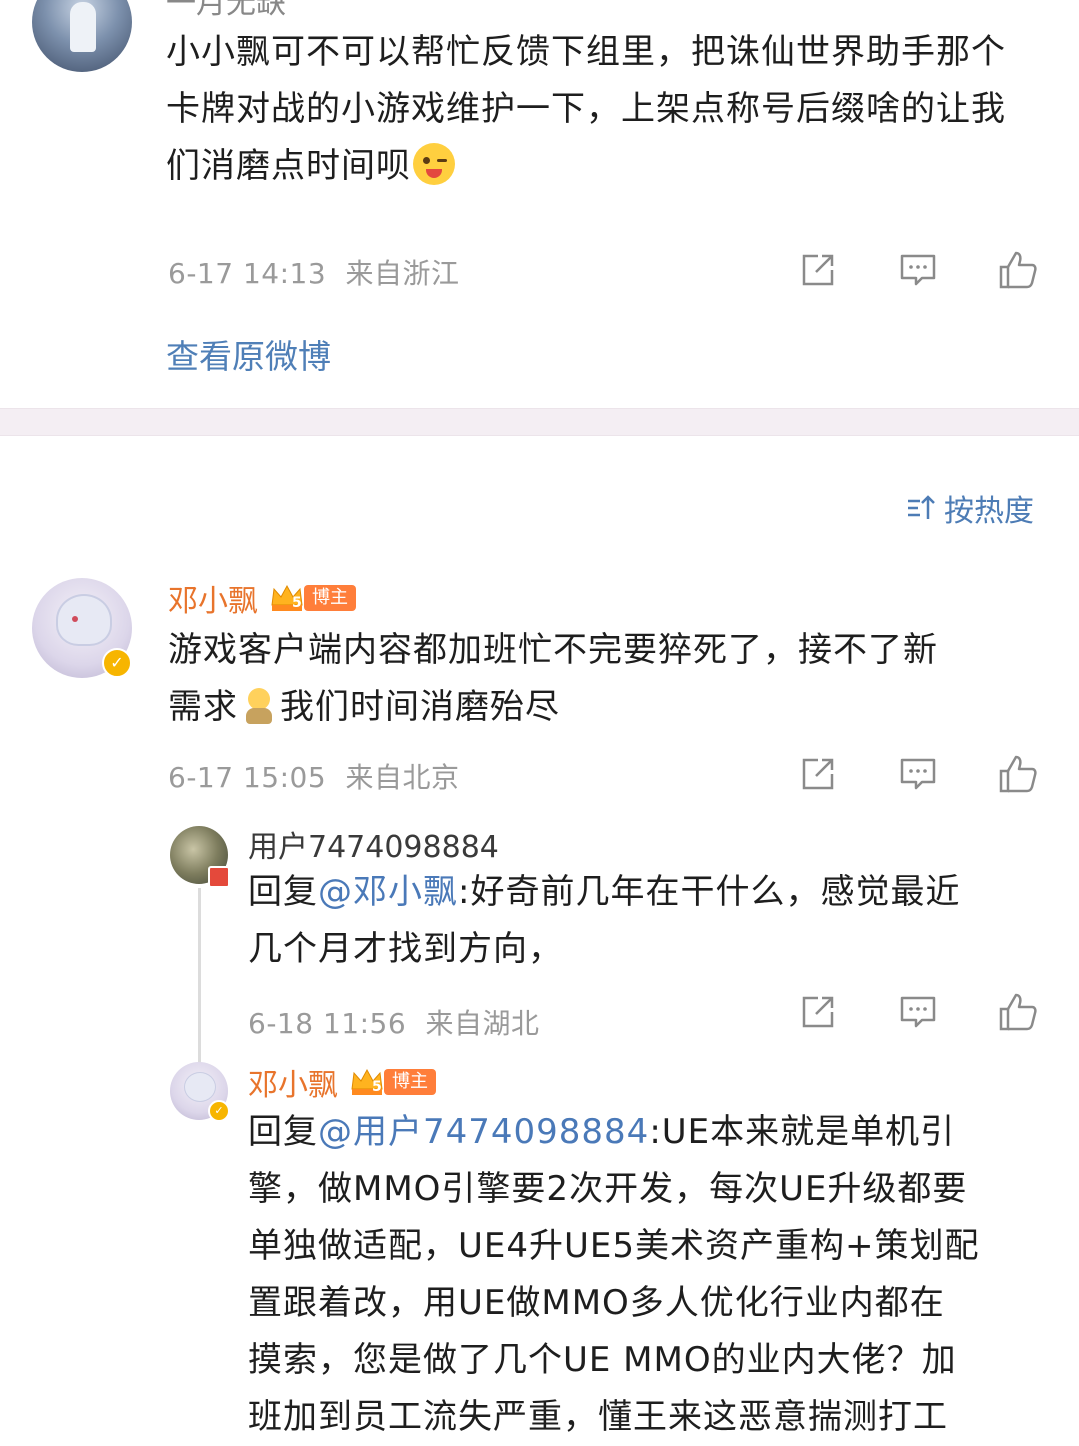 The height and width of the screenshot is (1446, 1079). I want to click on reply-text: 回复@邓小飘:好奇前几年在干什么，感觉最近 几个月才找到方向，, so click(648, 921).